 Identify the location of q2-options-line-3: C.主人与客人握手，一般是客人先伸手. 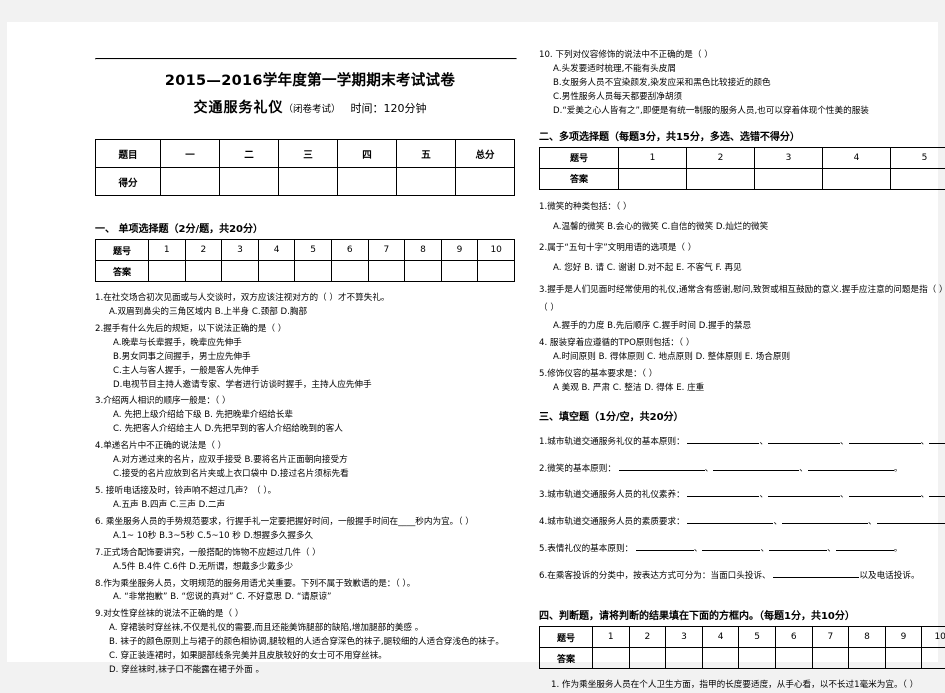
(310, 372).